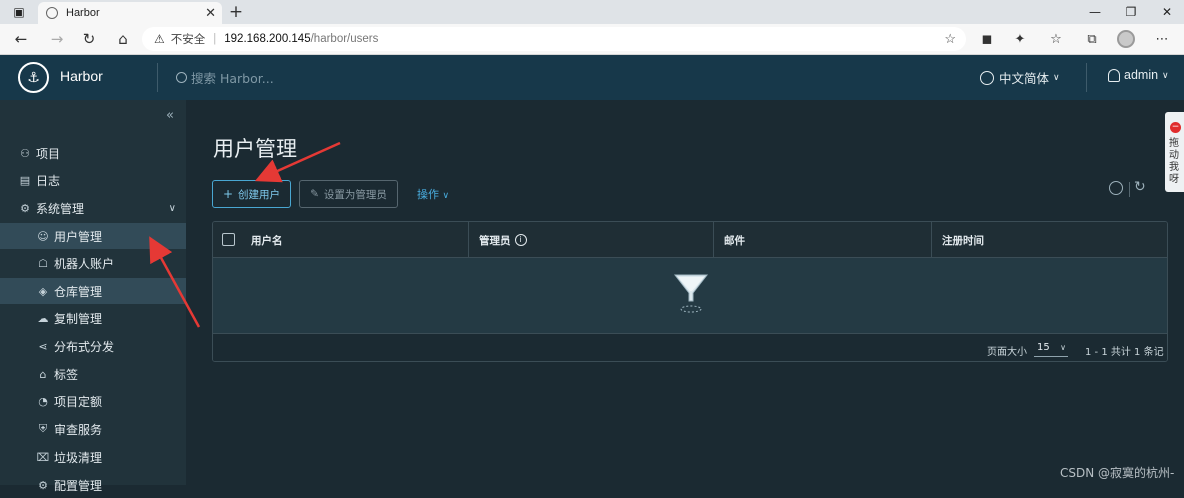 This screenshot has height=498, width=1184. I want to click on registry-icon: ◈, so click(43, 291).